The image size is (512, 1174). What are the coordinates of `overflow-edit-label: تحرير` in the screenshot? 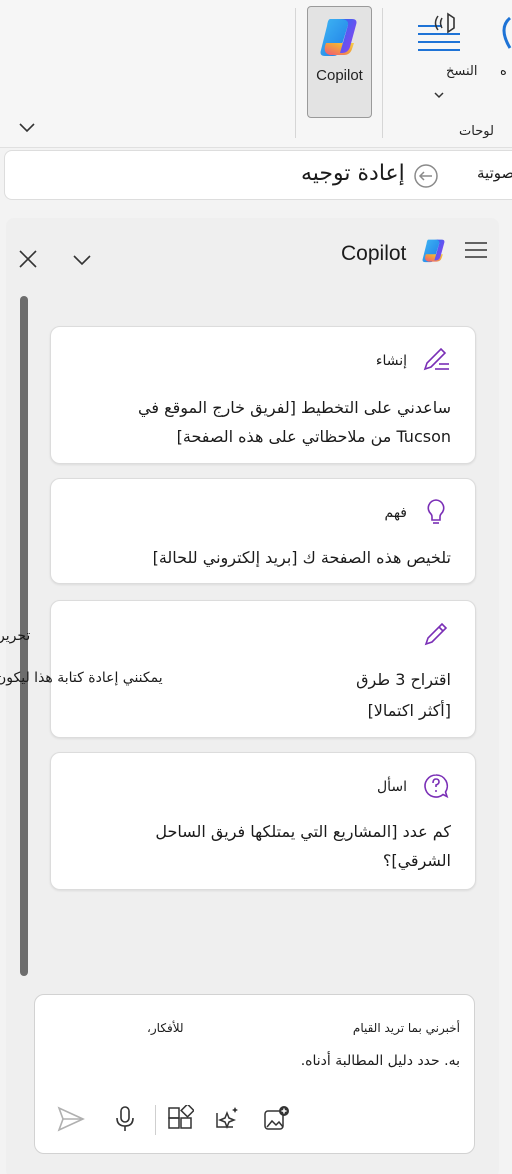 It's located at (15, 636).